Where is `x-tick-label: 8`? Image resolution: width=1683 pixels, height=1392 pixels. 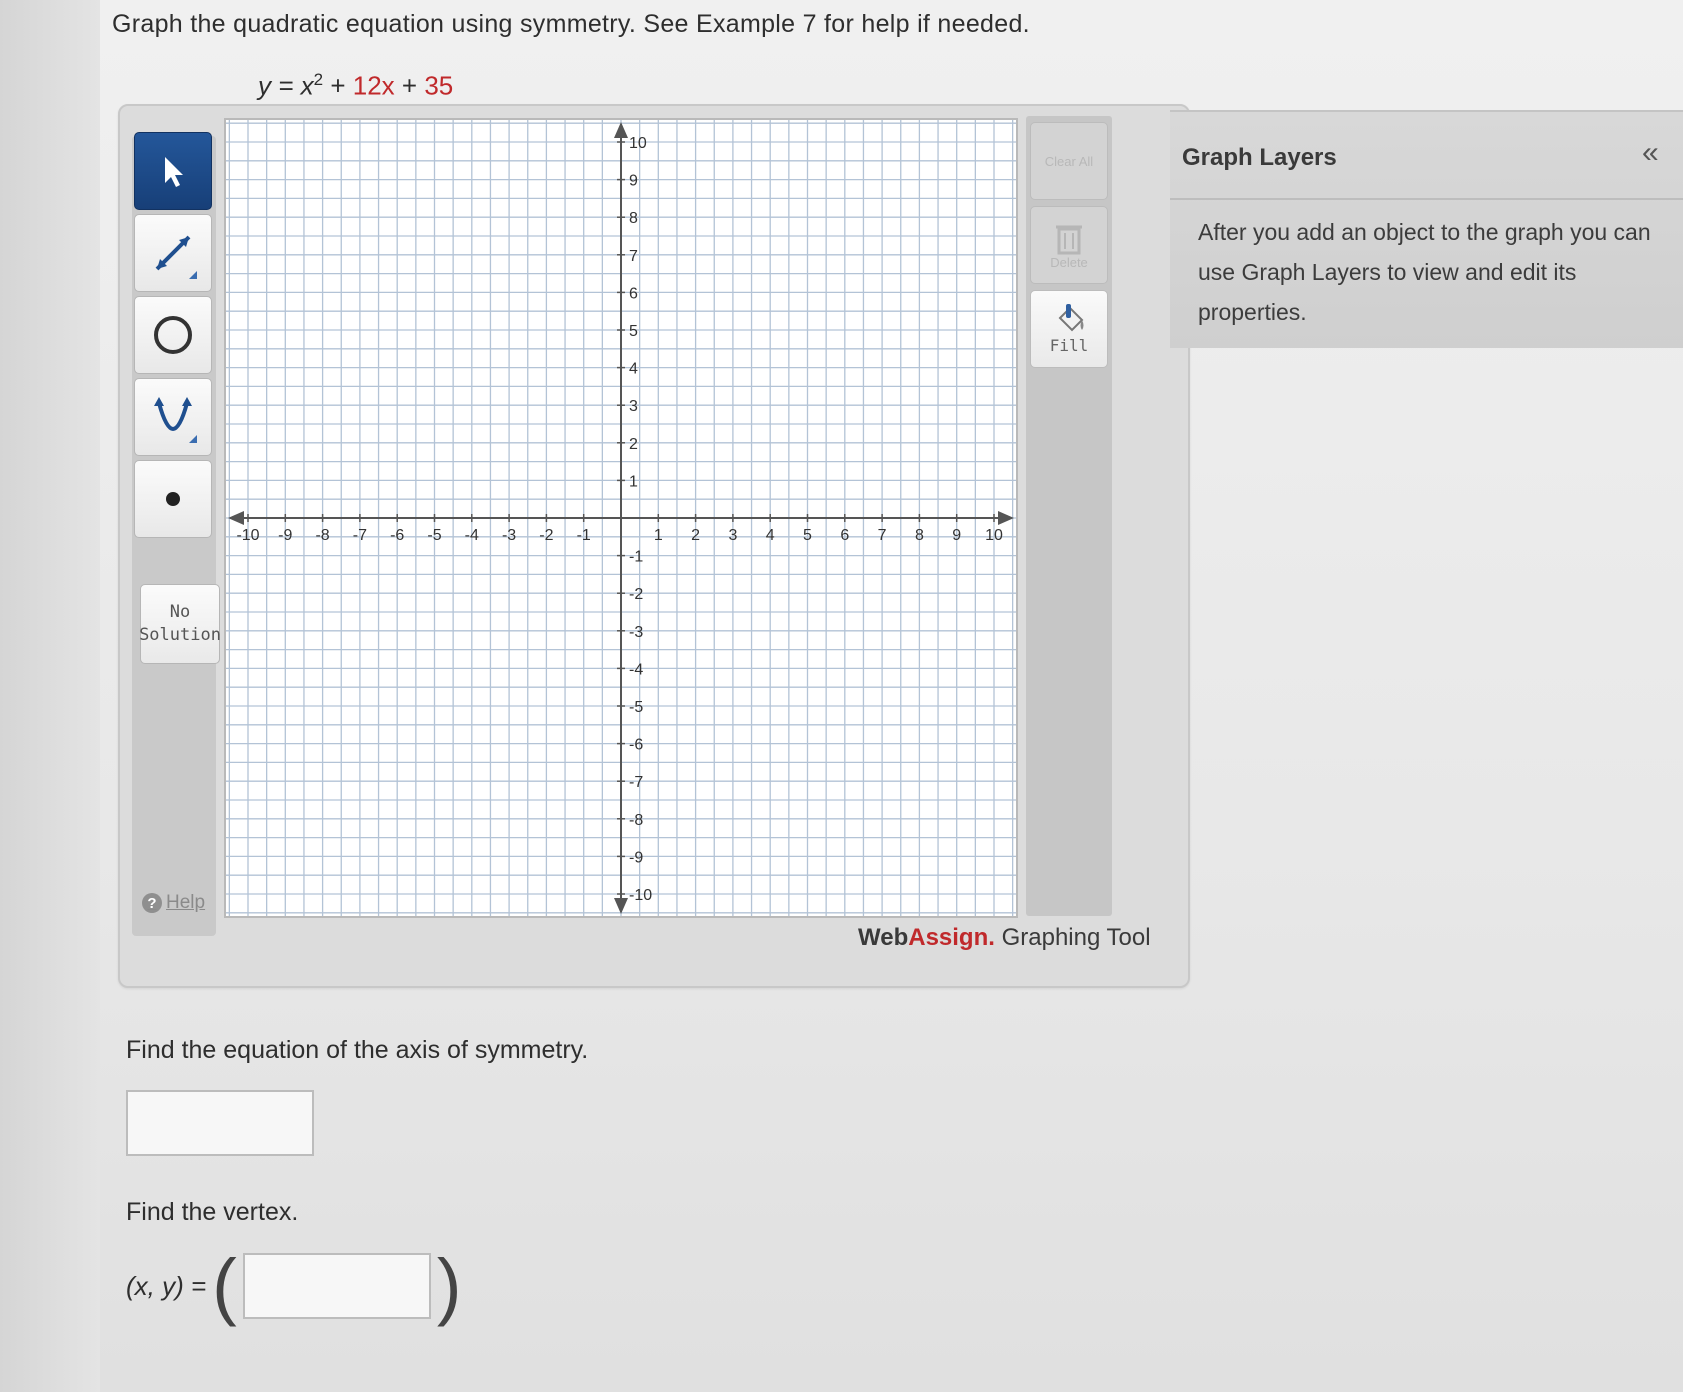
x-tick-label: 8 is located at coordinates (919, 535).